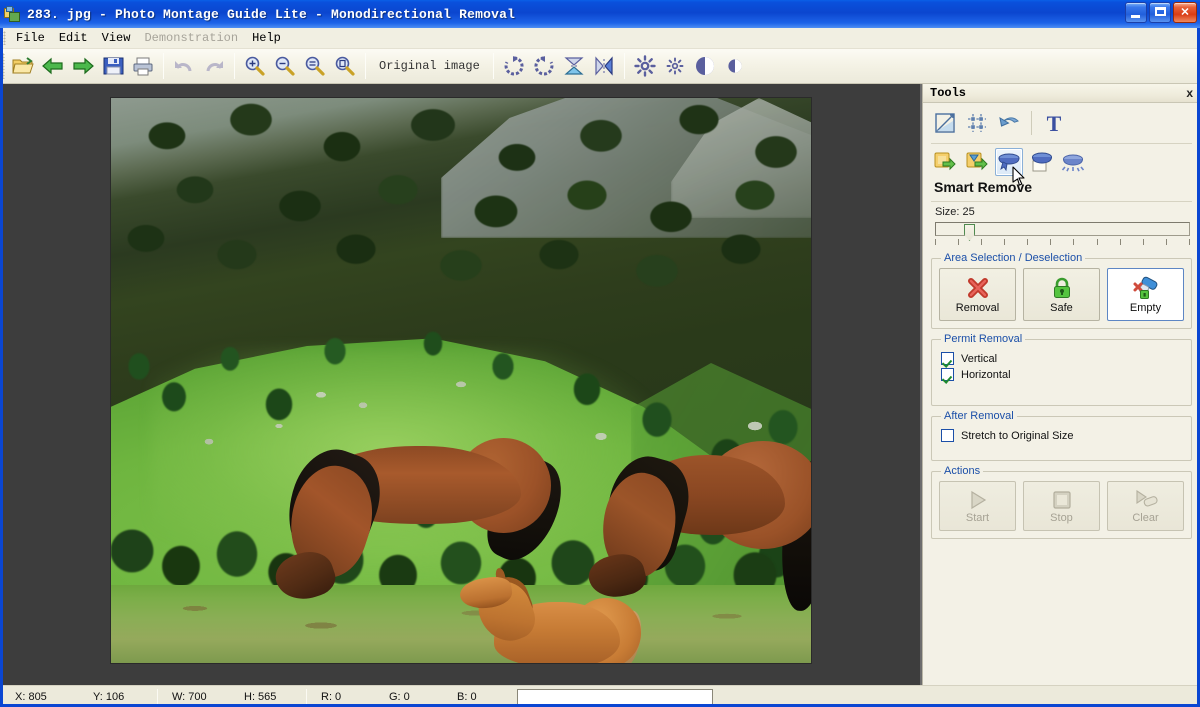  I want to click on eraser-icon, so click(1145, 287).